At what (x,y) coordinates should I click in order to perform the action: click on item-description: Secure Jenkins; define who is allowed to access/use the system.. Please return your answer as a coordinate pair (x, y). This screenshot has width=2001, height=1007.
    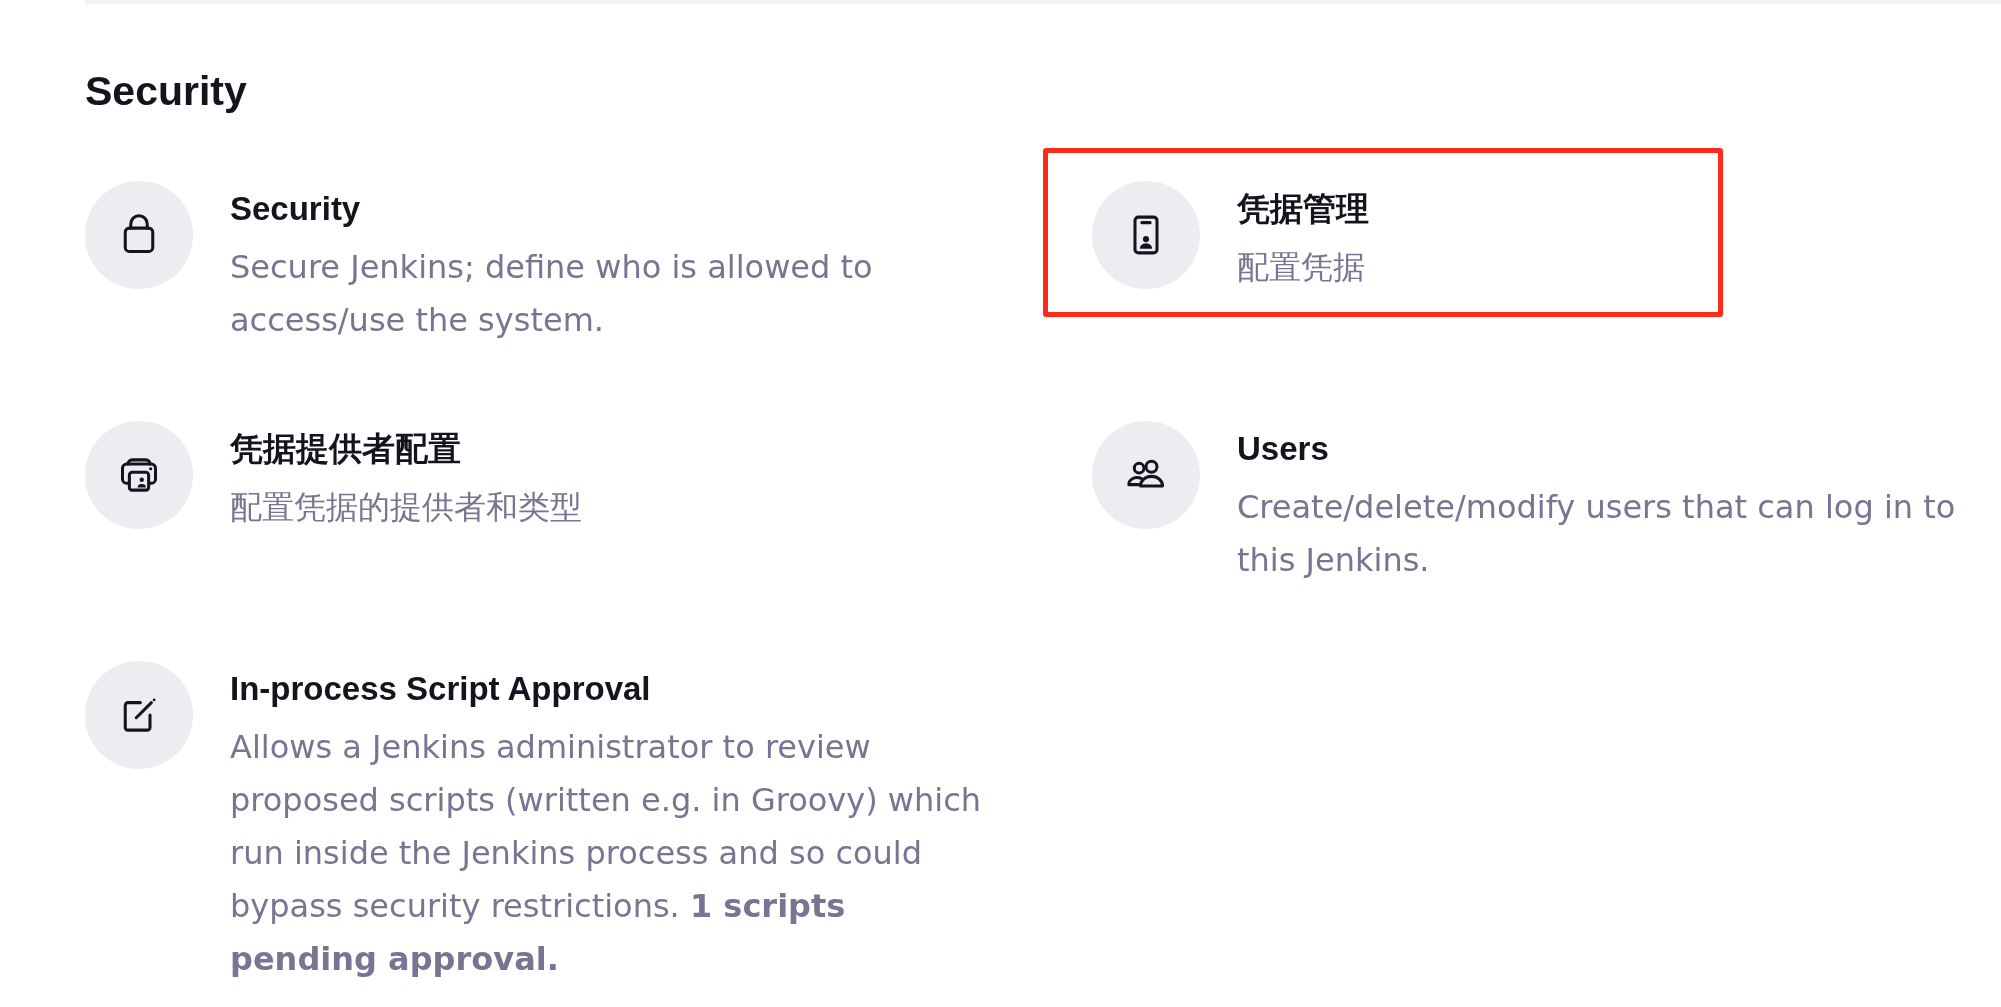
    Looking at the image, I should click on (552, 294).